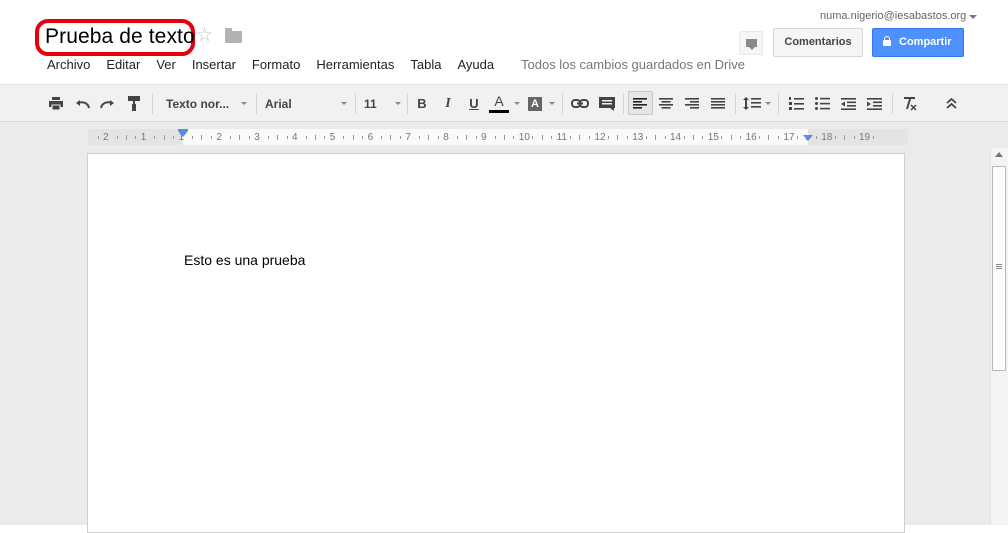 Image resolution: width=1008 pixels, height=533 pixels. I want to click on align-center-icon, so click(666, 103).